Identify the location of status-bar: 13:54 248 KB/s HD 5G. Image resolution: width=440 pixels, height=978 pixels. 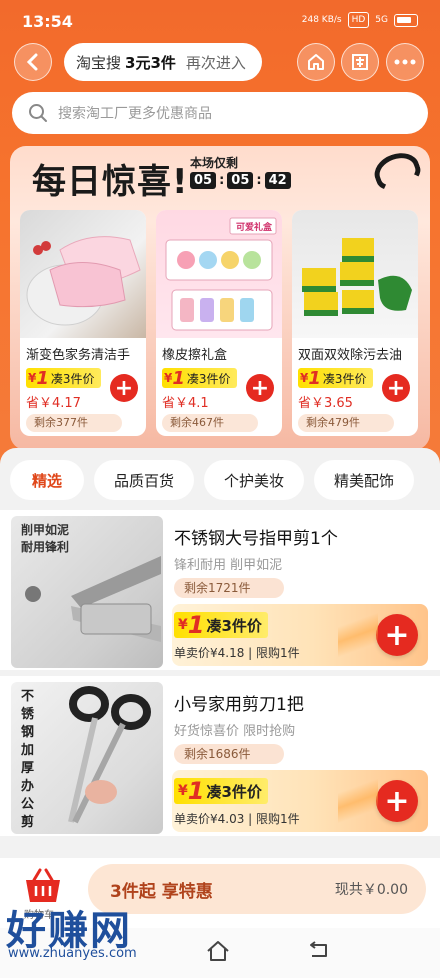
(220, 20).